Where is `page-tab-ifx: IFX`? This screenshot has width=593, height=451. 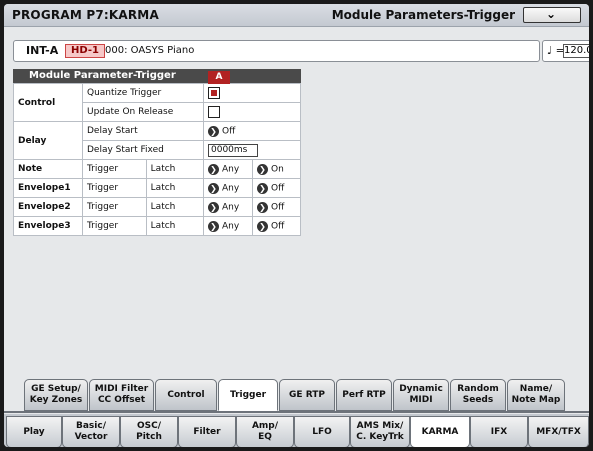 page-tab-ifx: IFX is located at coordinates (499, 431).